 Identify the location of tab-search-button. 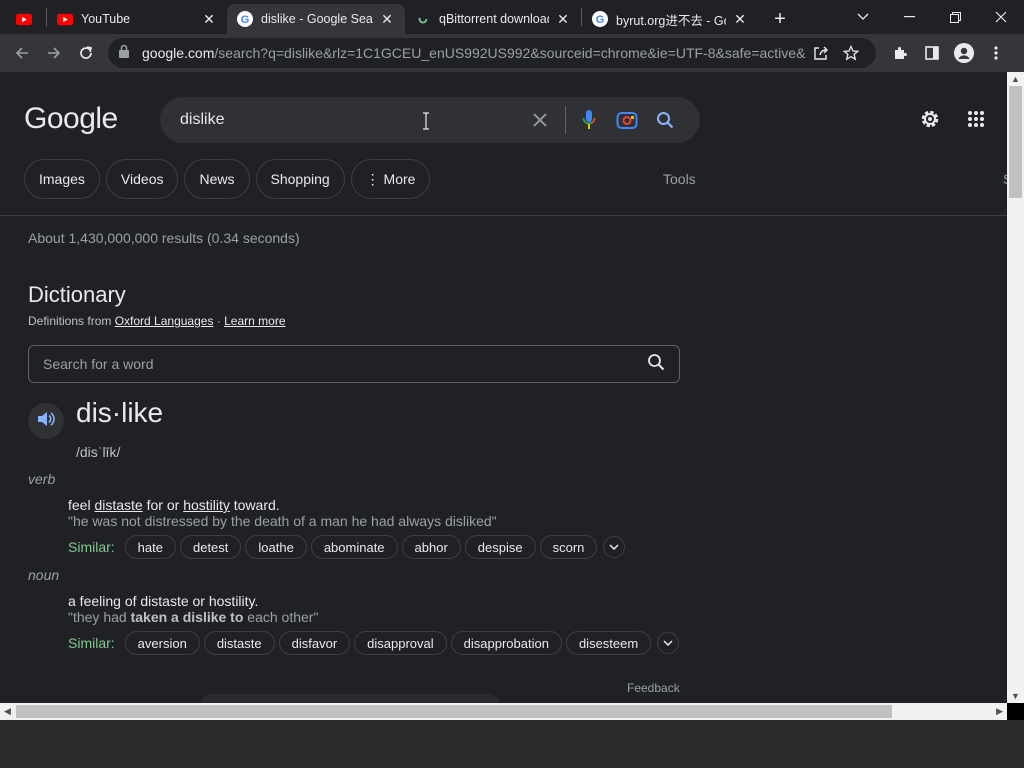
(863, 17).